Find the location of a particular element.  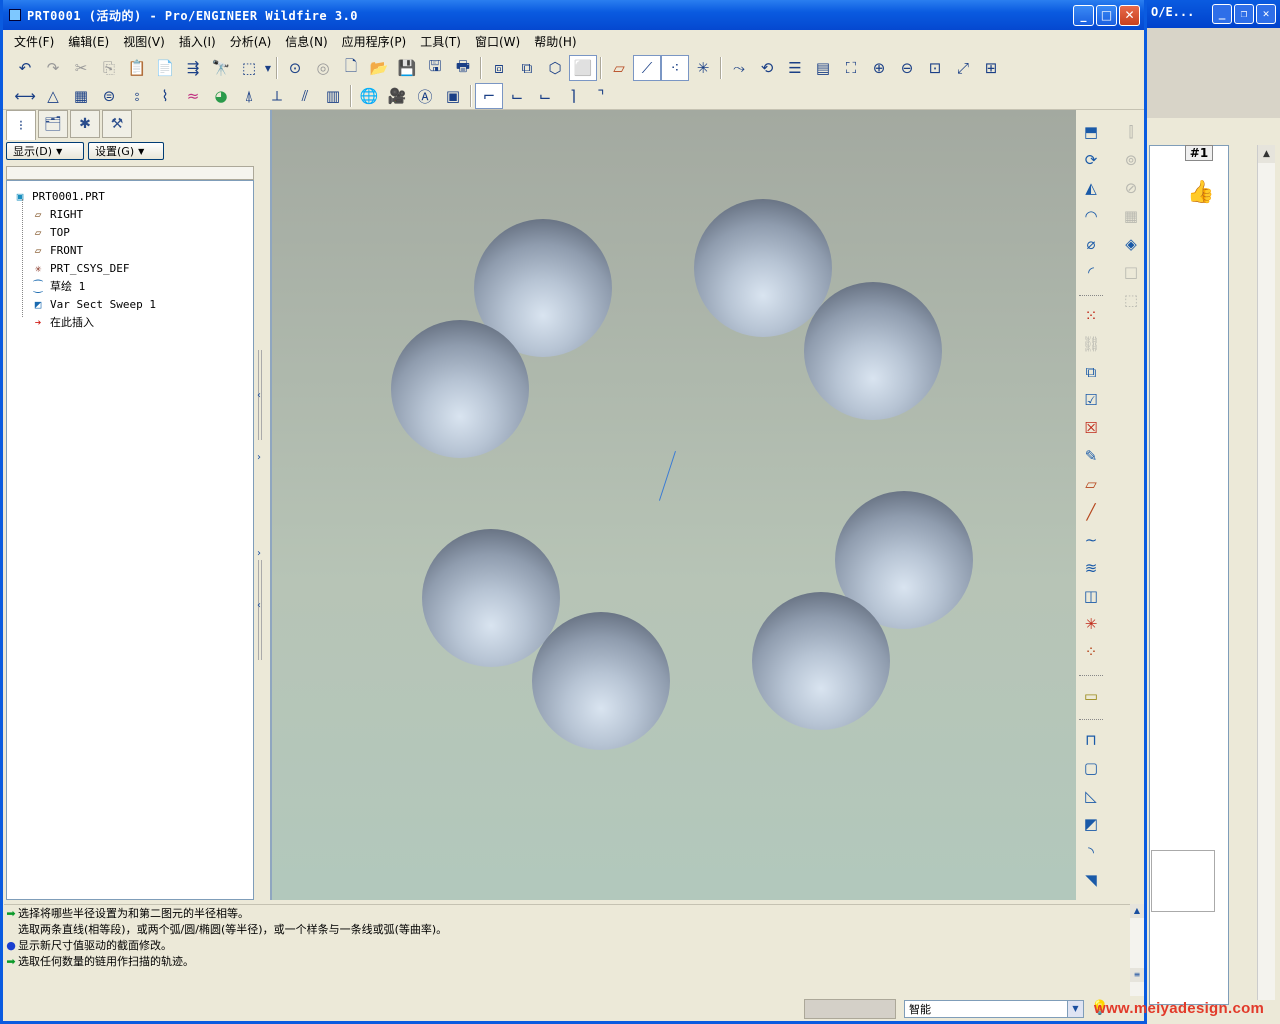

plane-tool-icon: ▱ is located at coordinates (1091, 484).